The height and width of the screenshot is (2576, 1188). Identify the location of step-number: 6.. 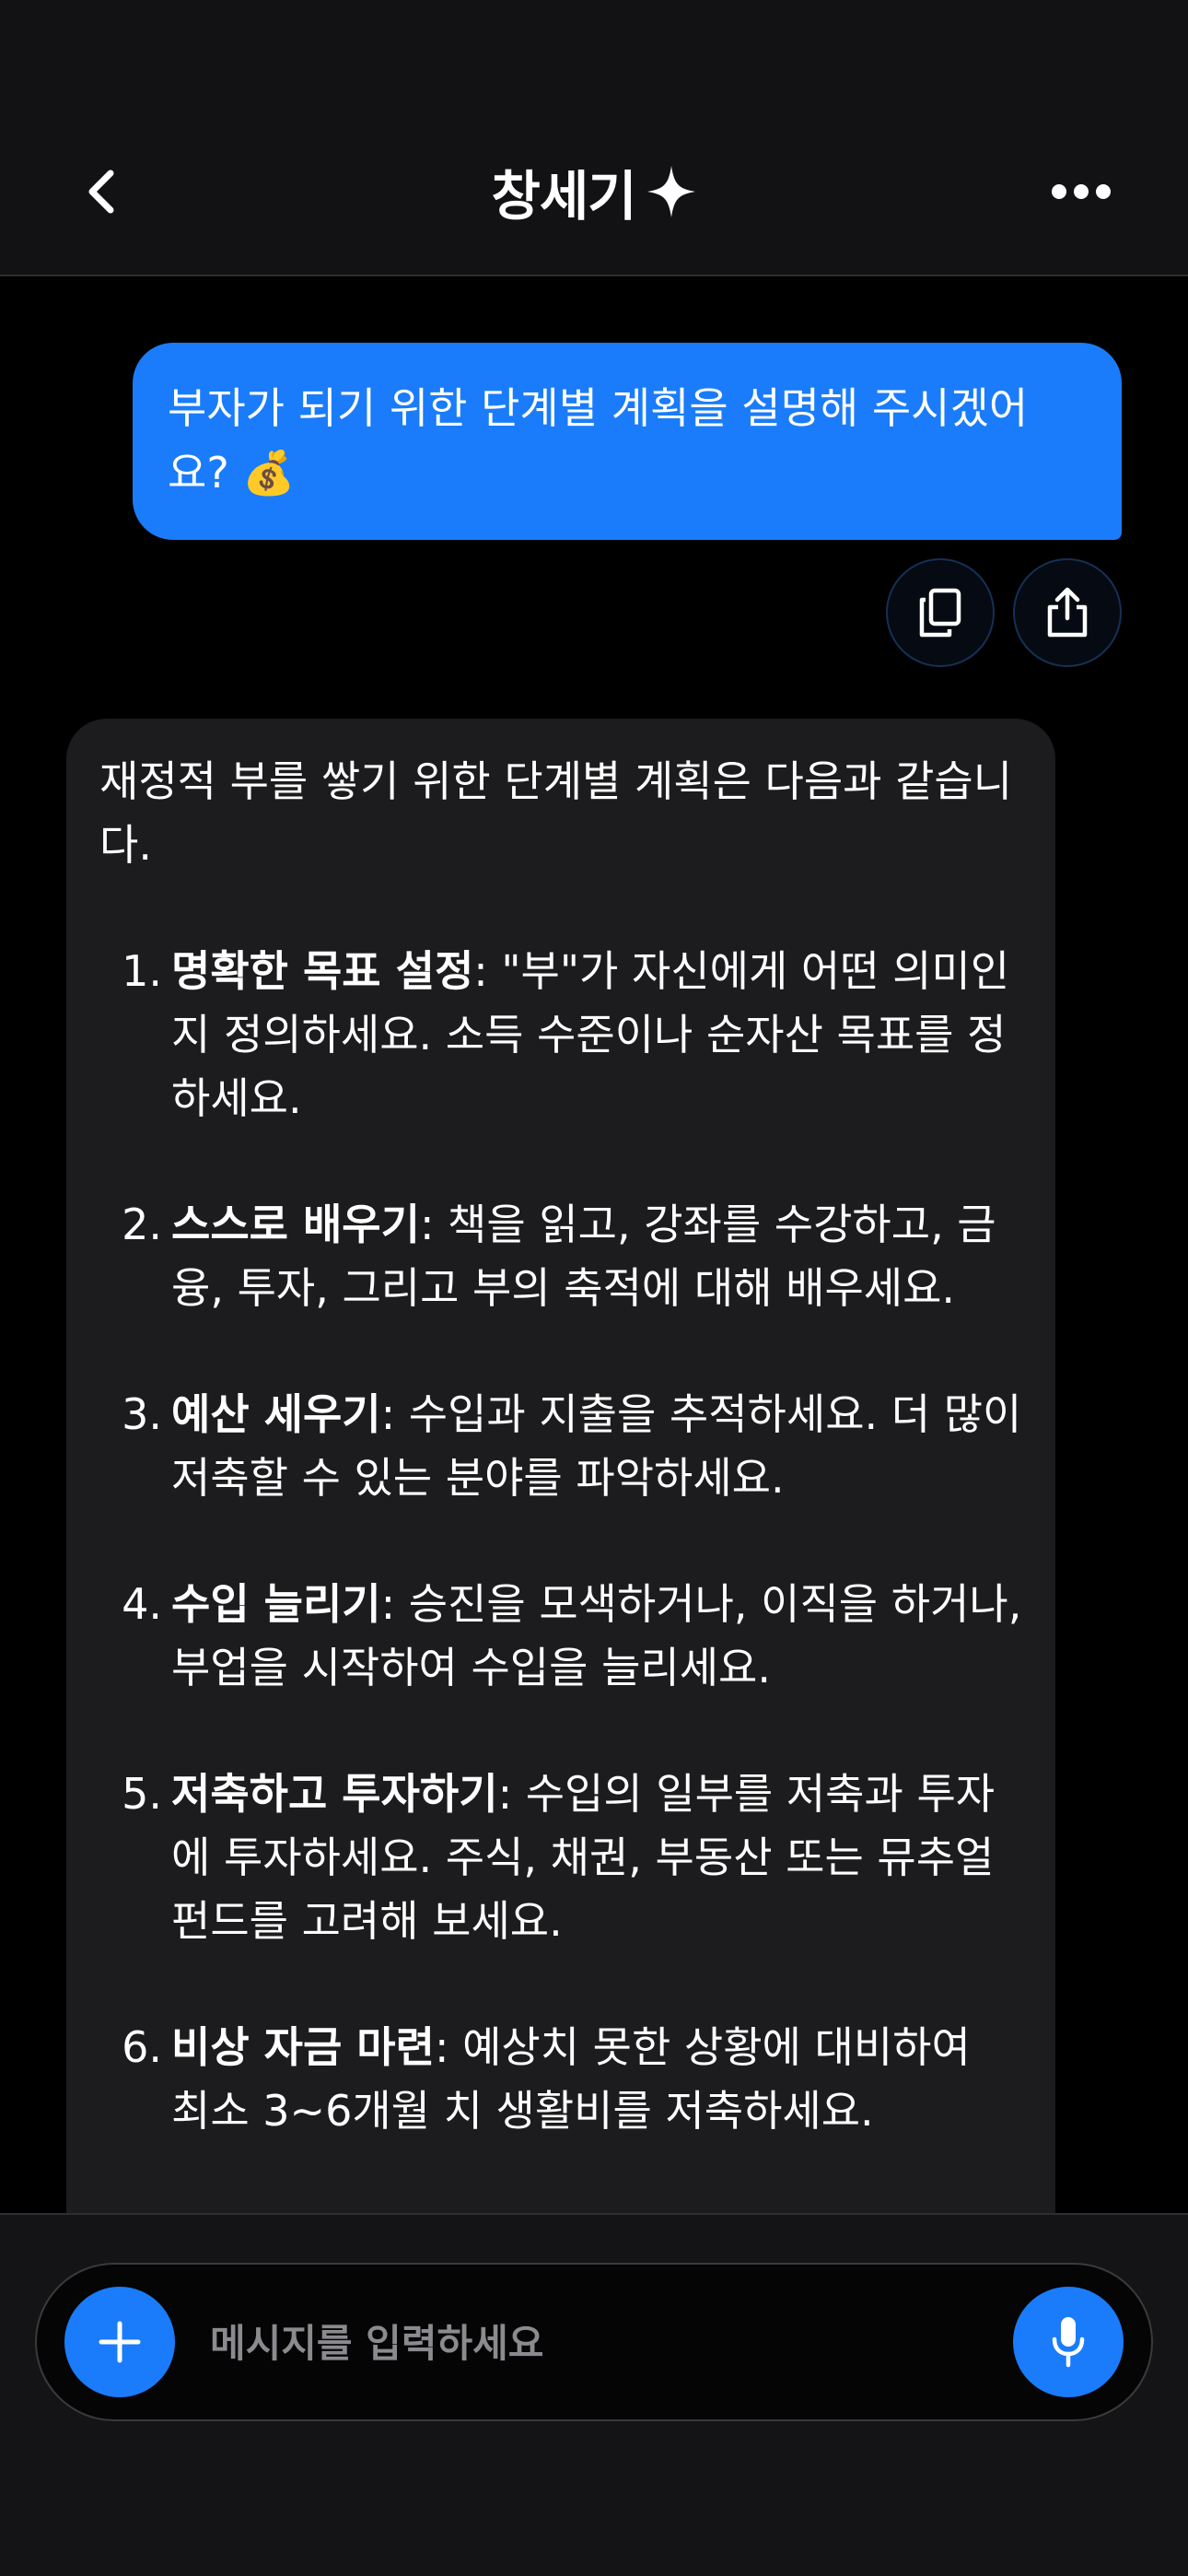
(142, 2047).